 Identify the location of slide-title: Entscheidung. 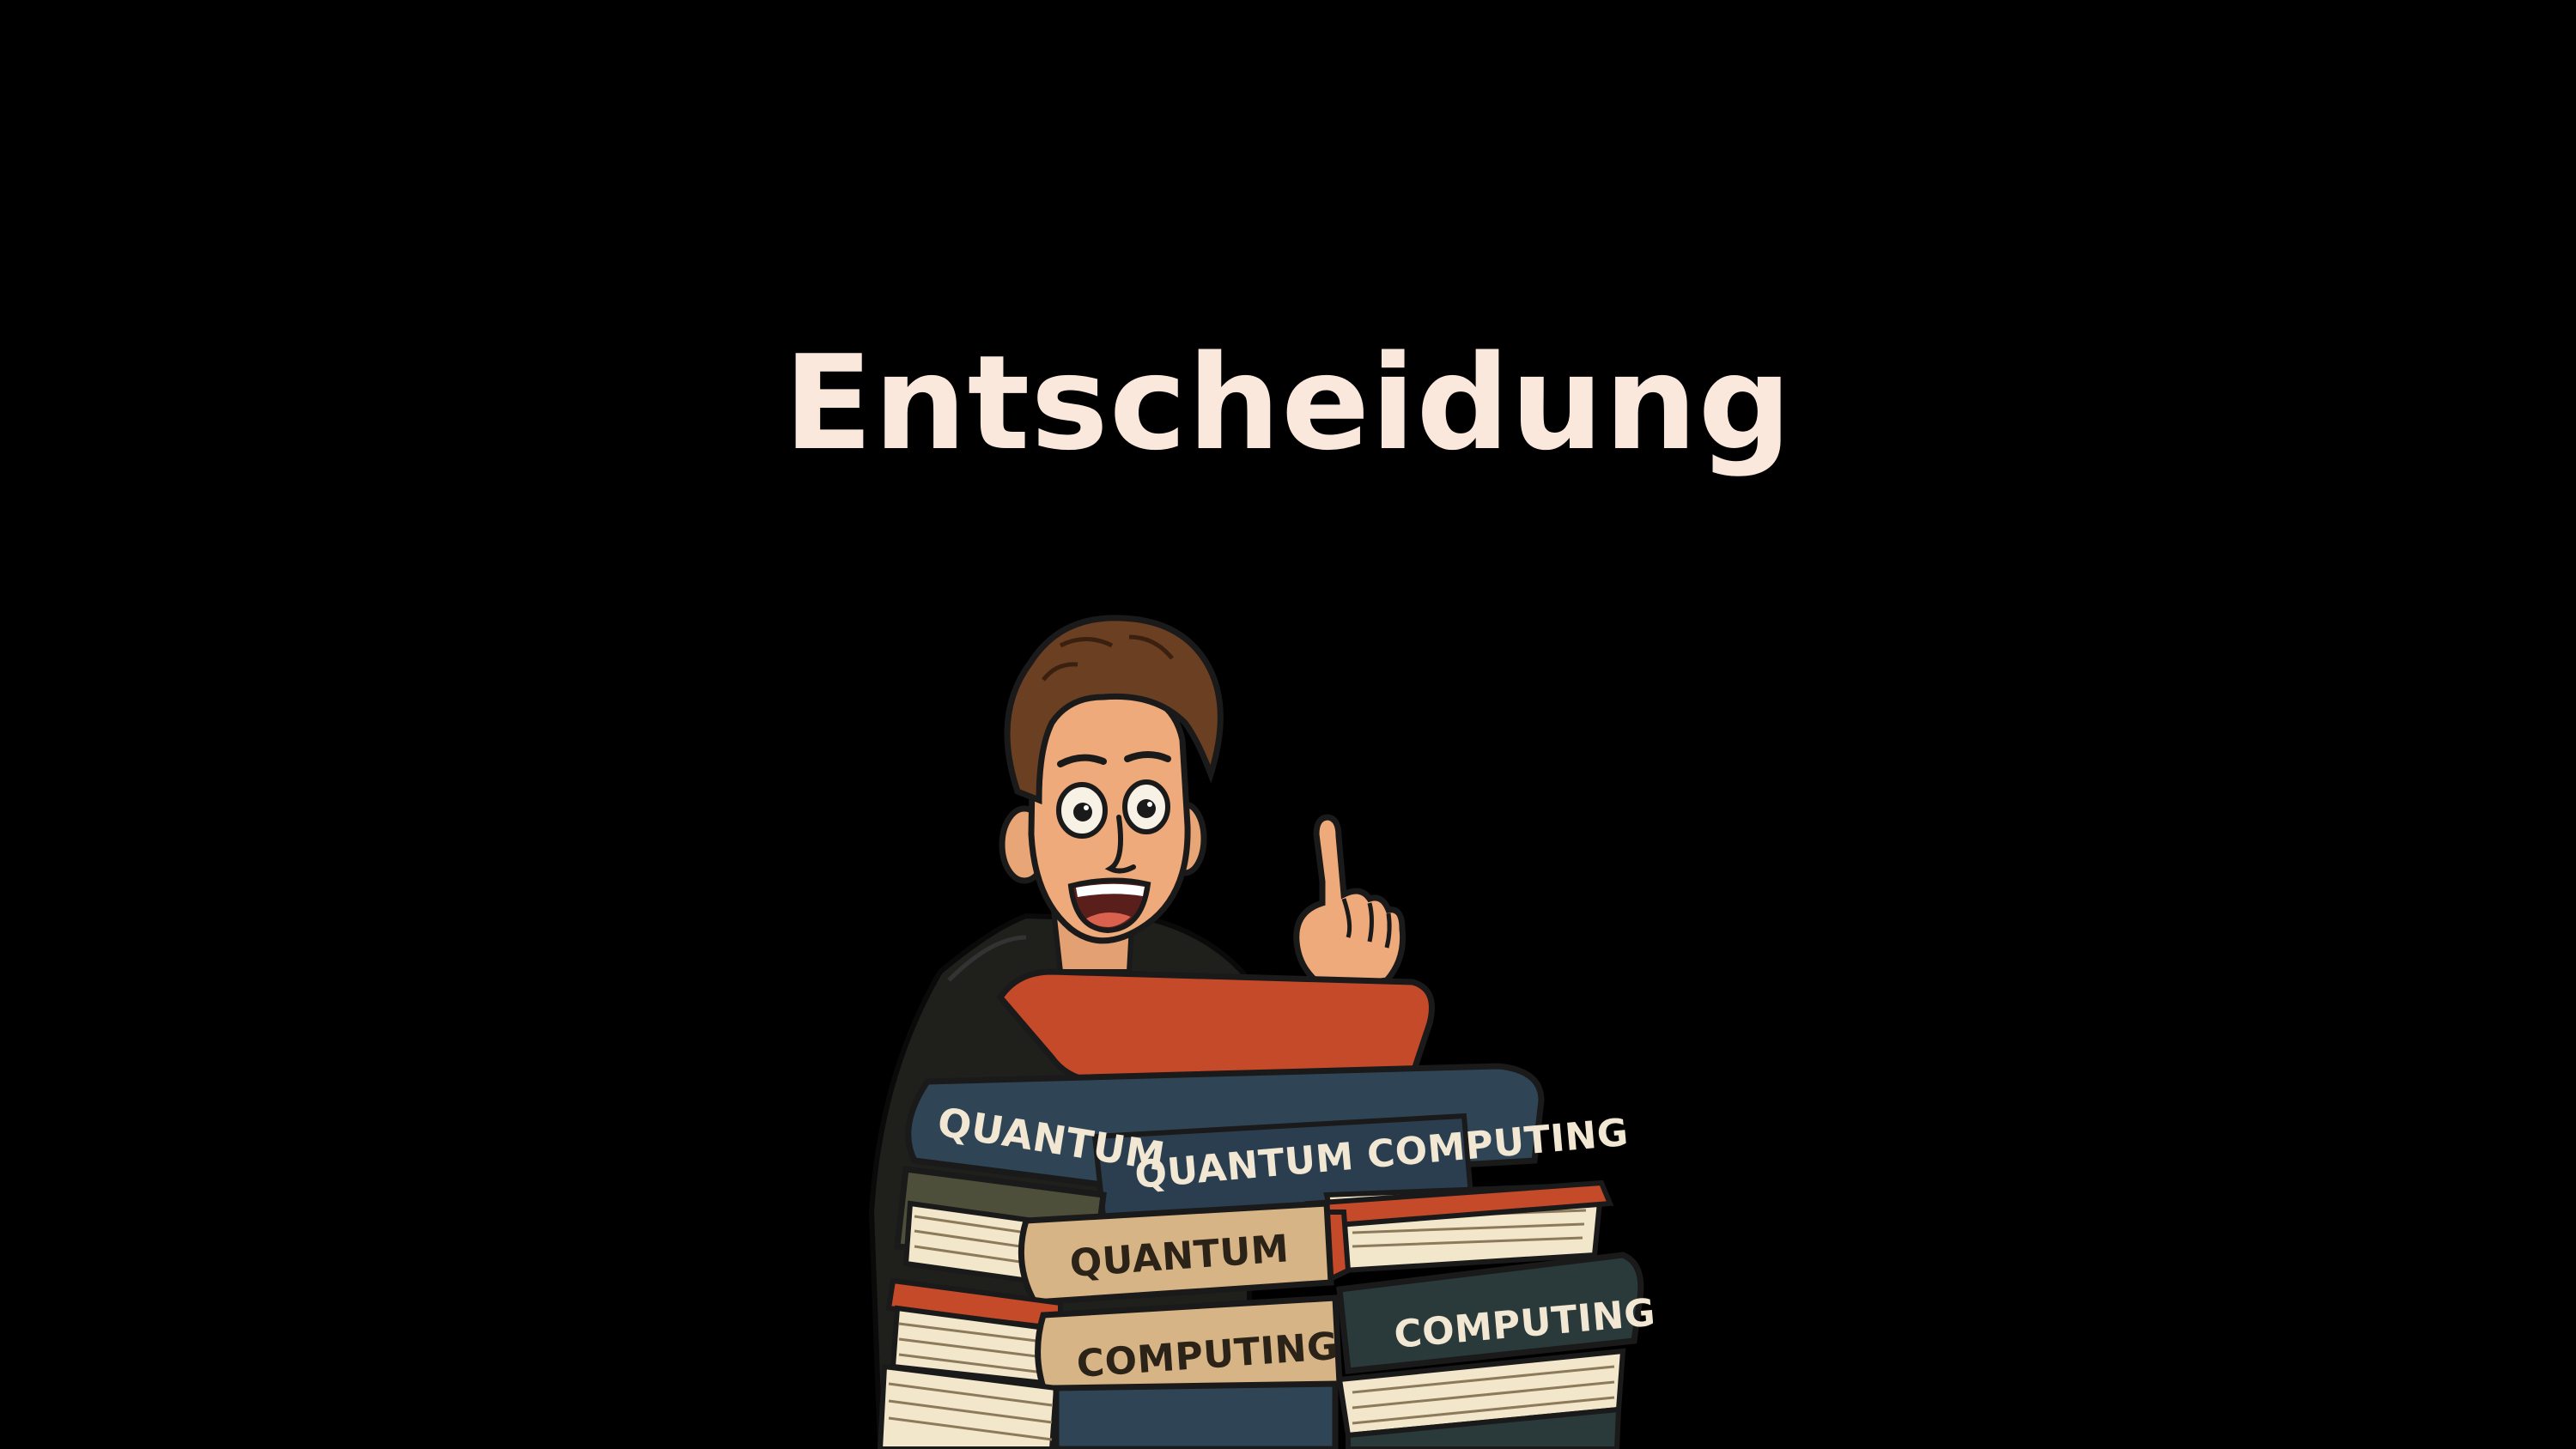
(1288, 403).